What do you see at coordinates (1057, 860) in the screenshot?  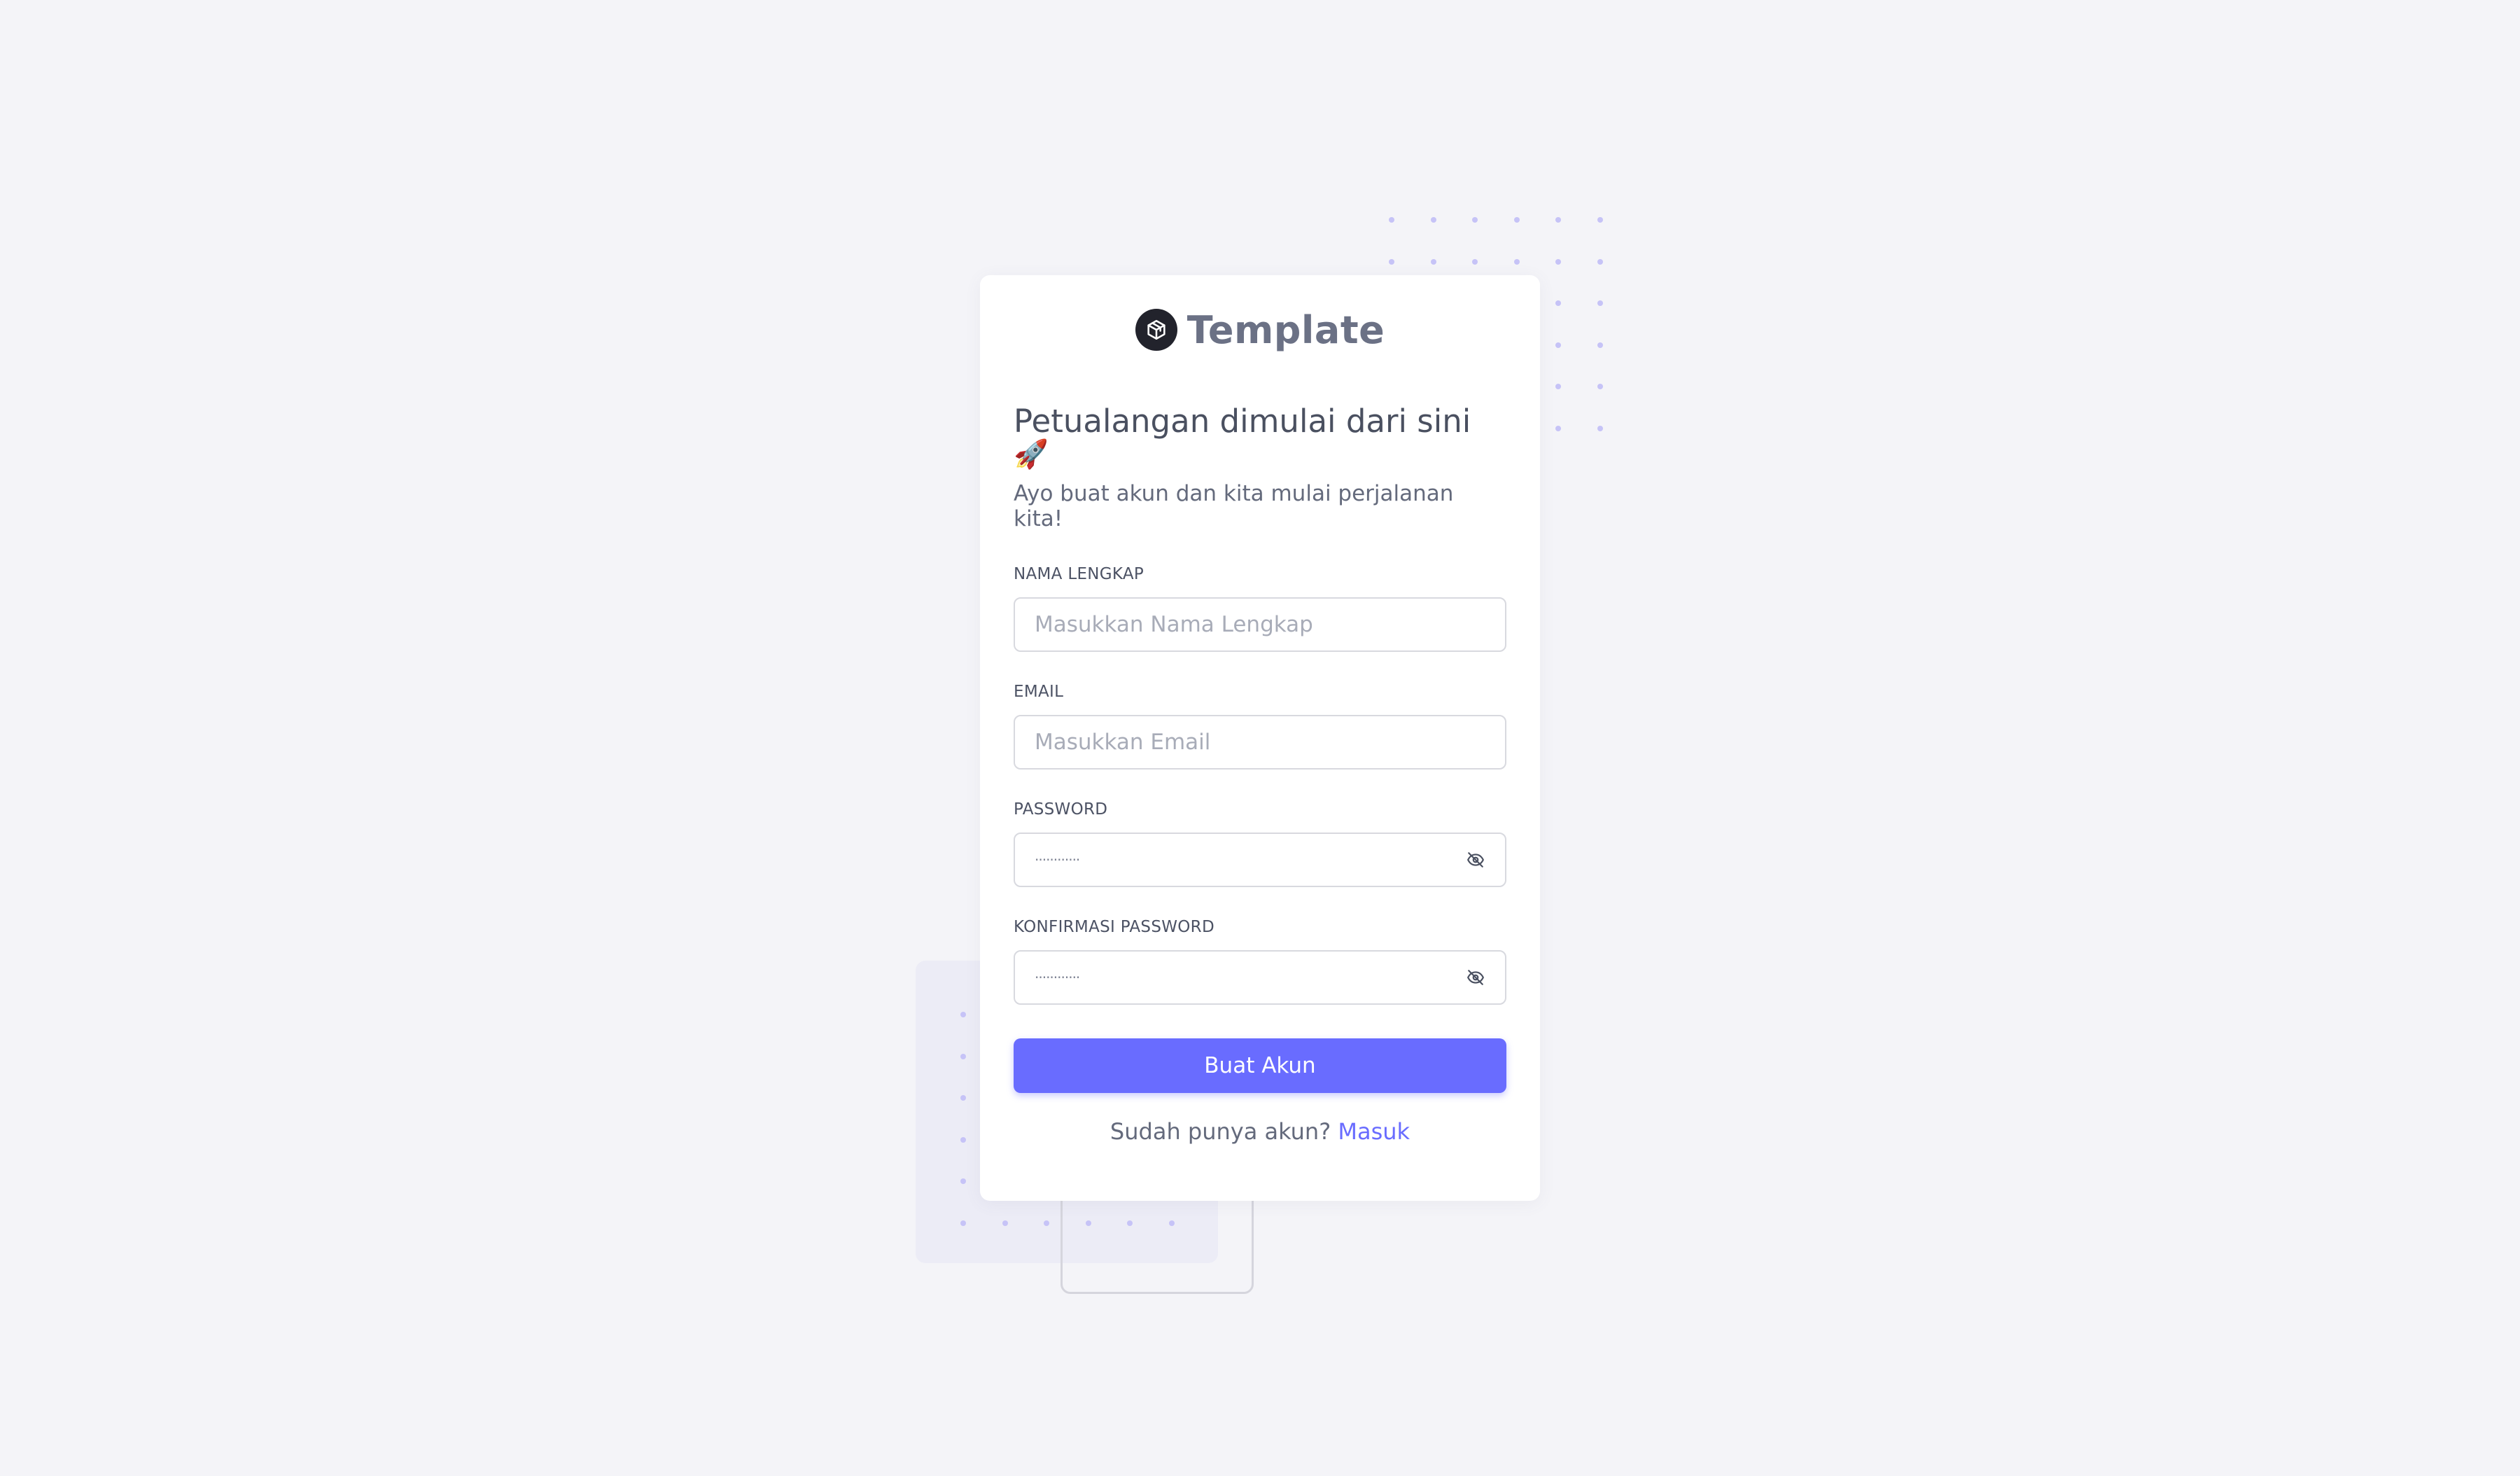 I see `password-masked-value: ············` at bounding box center [1057, 860].